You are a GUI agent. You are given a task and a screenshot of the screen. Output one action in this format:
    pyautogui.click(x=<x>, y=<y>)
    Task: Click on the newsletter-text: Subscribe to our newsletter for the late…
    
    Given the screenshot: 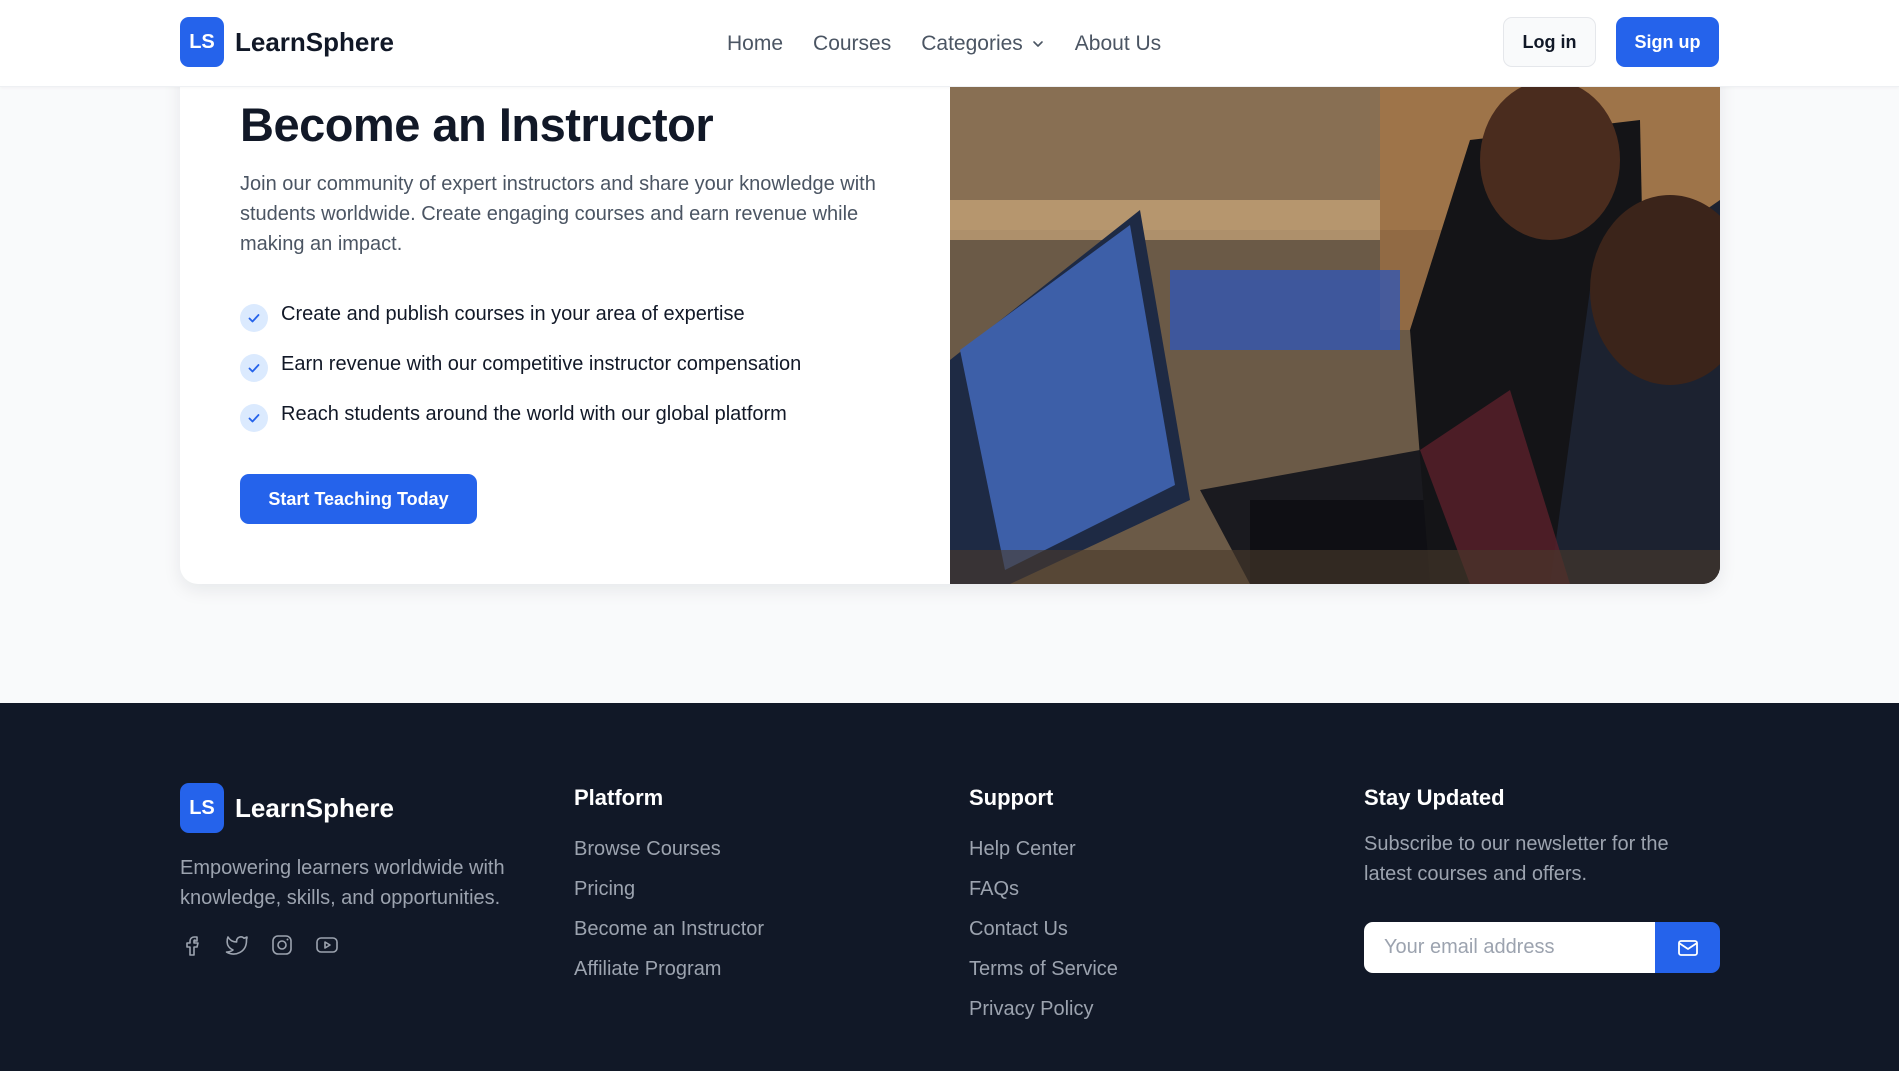 What is the action you would take?
    pyautogui.click(x=1516, y=859)
    